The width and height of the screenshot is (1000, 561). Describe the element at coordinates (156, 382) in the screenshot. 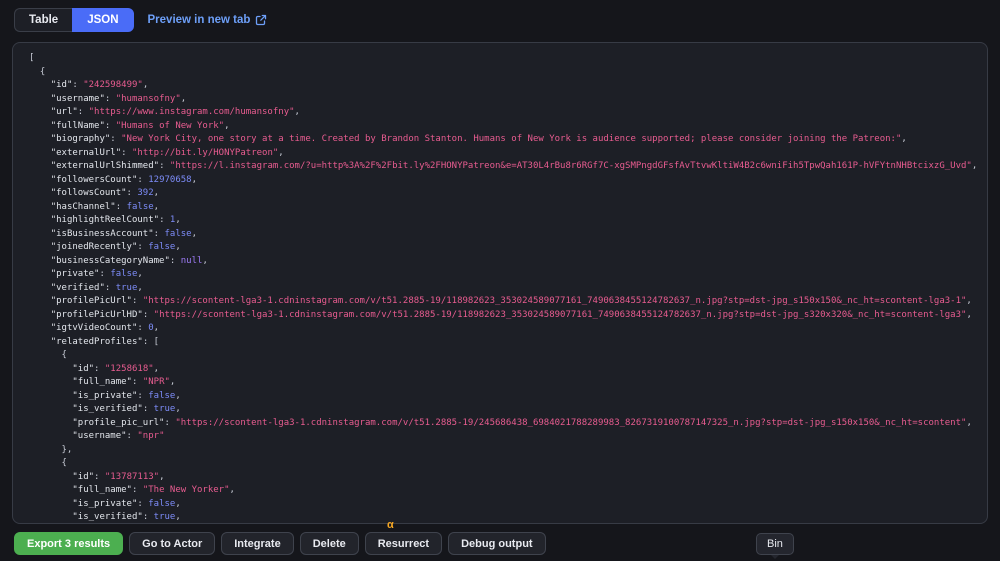

I see `json-string: "NPR"` at that location.